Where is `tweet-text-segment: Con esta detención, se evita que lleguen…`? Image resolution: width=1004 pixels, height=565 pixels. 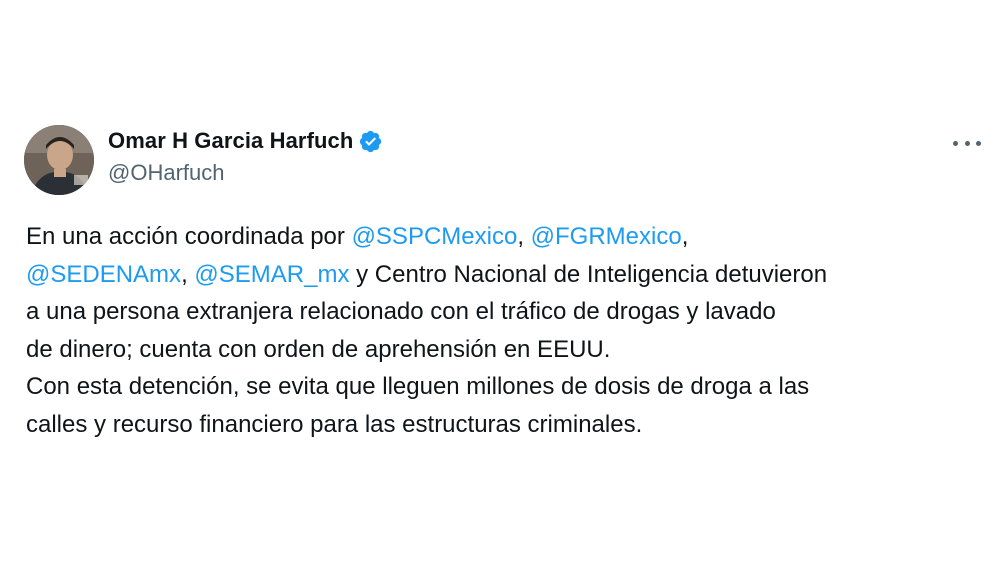
tweet-text-segment: Con esta detención, se evita que lleguen… is located at coordinates (418, 386).